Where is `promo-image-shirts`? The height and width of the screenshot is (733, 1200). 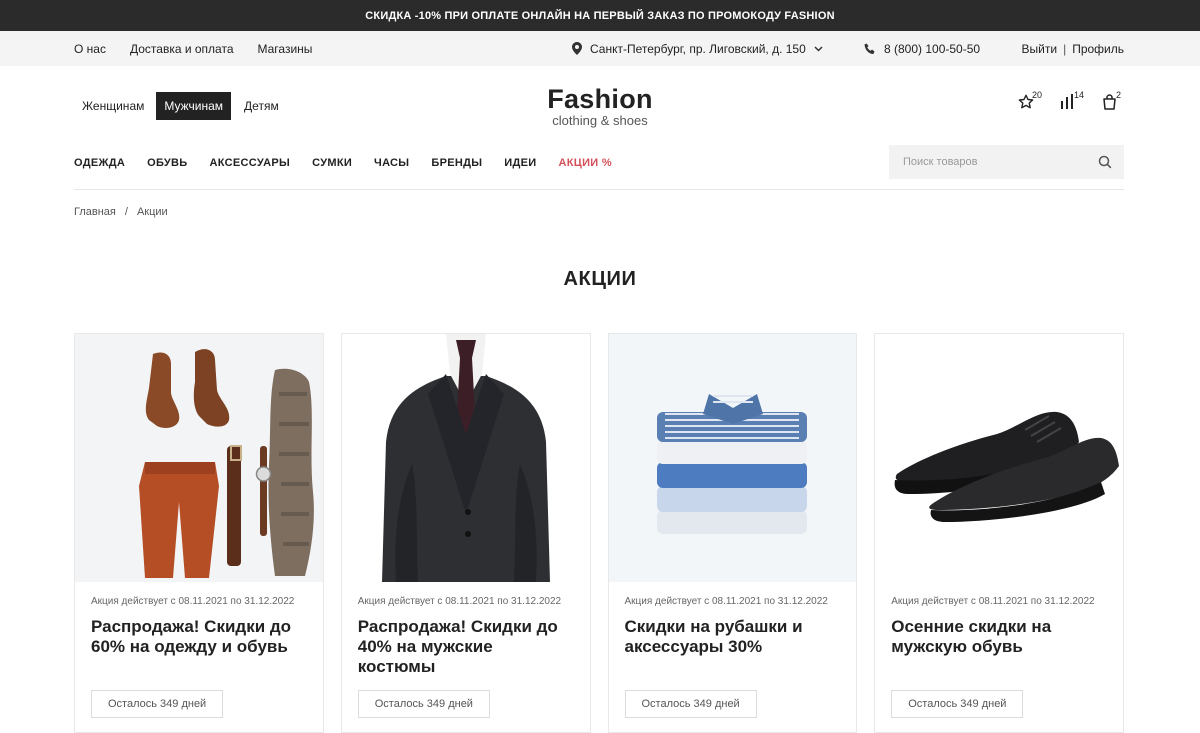 promo-image-shirts is located at coordinates (732, 458).